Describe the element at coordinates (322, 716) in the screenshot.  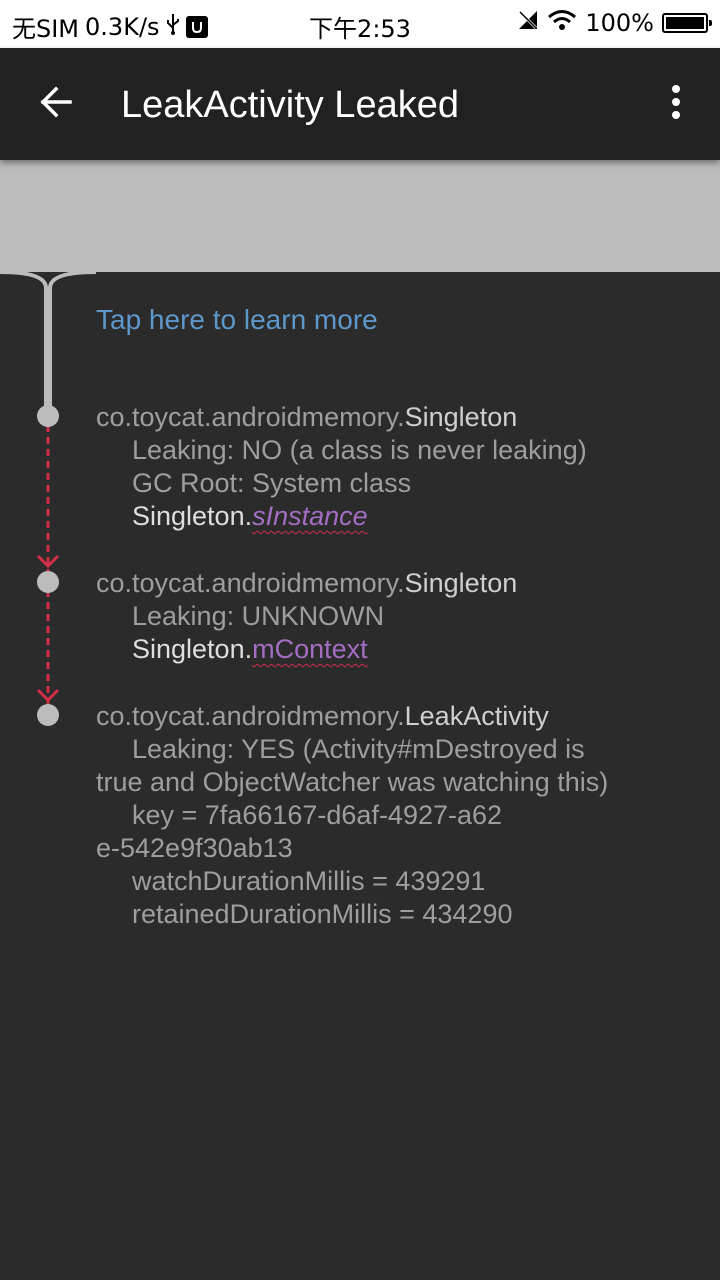
I see `node-class: co.toycat.androidmemory.LeakActivity` at that location.